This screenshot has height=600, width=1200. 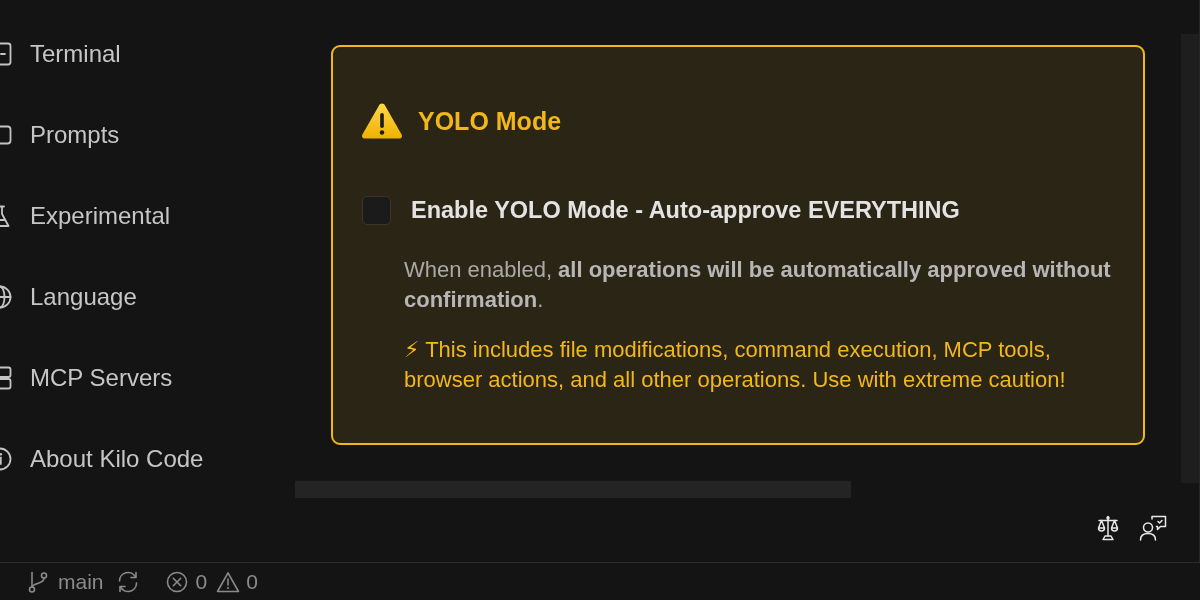 I want to click on info-icon, so click(x=6, y=459).